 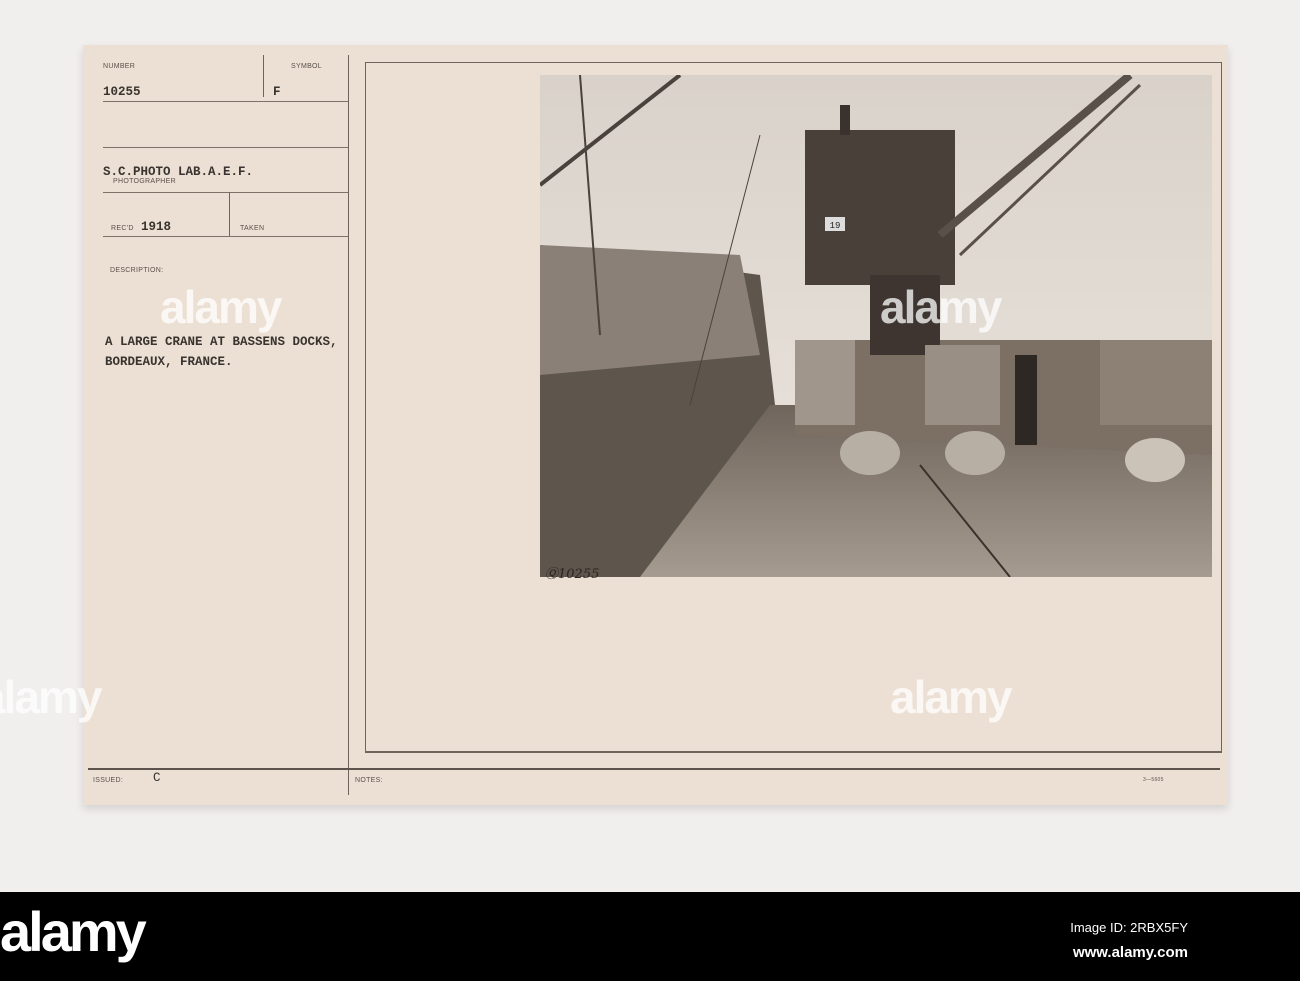 I want to click on symbol-value: F, so click(x=277, y=92).